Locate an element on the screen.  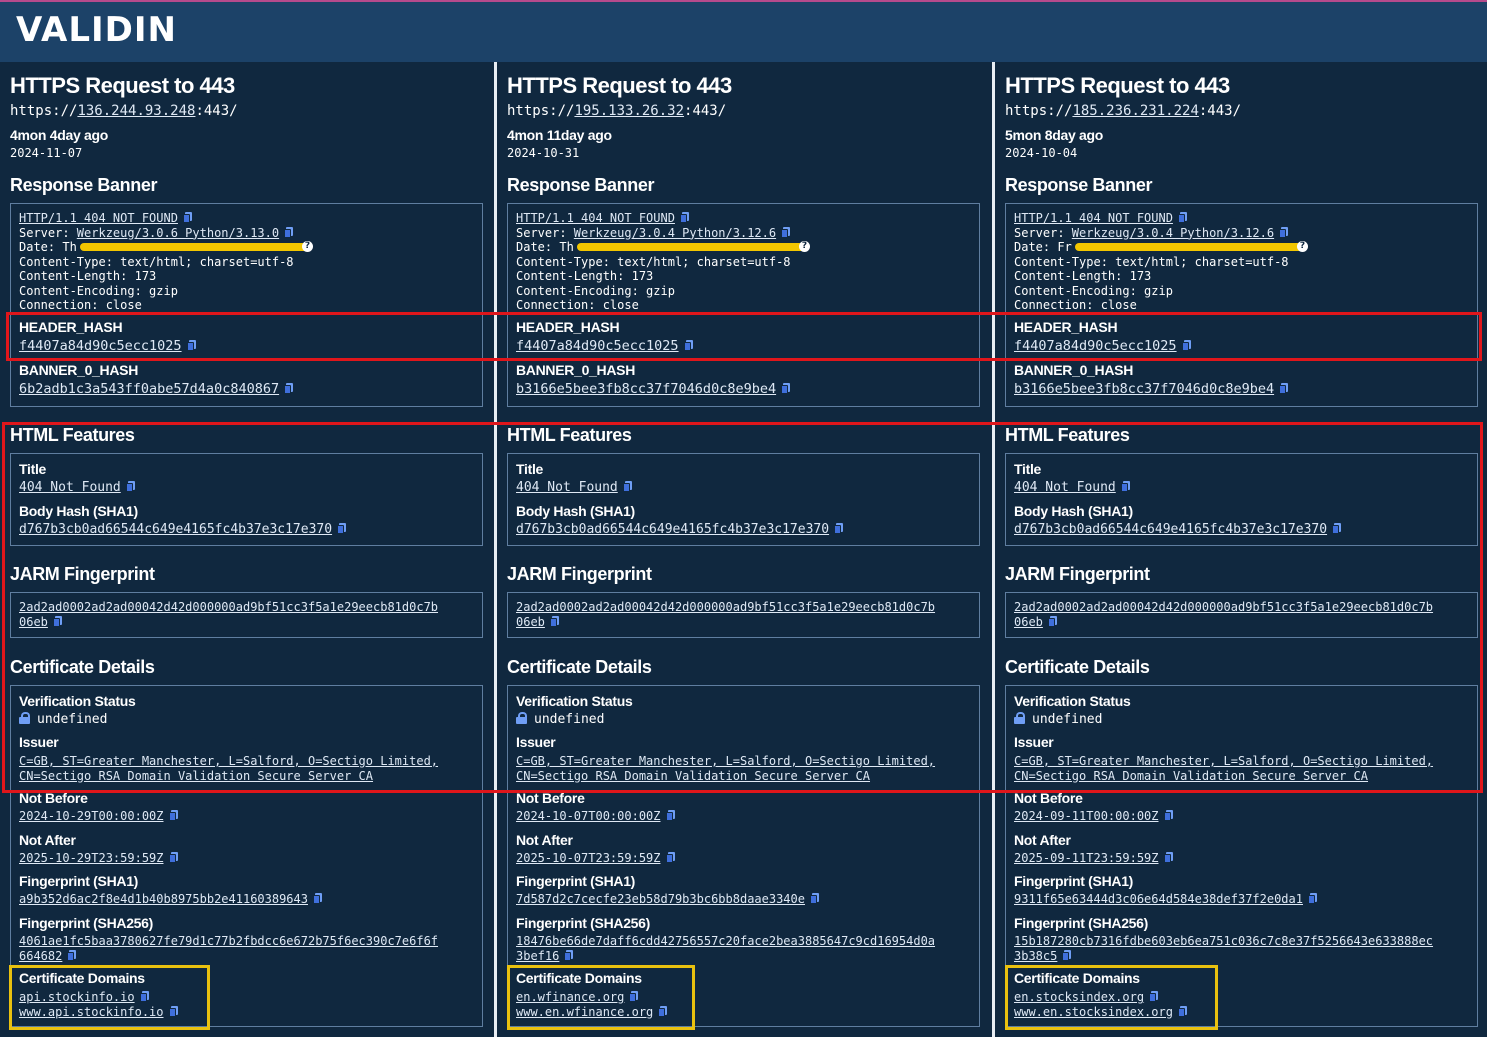
not-after-value: 2025-10-29T23:59:59Z is located at coordinates (98, 858).